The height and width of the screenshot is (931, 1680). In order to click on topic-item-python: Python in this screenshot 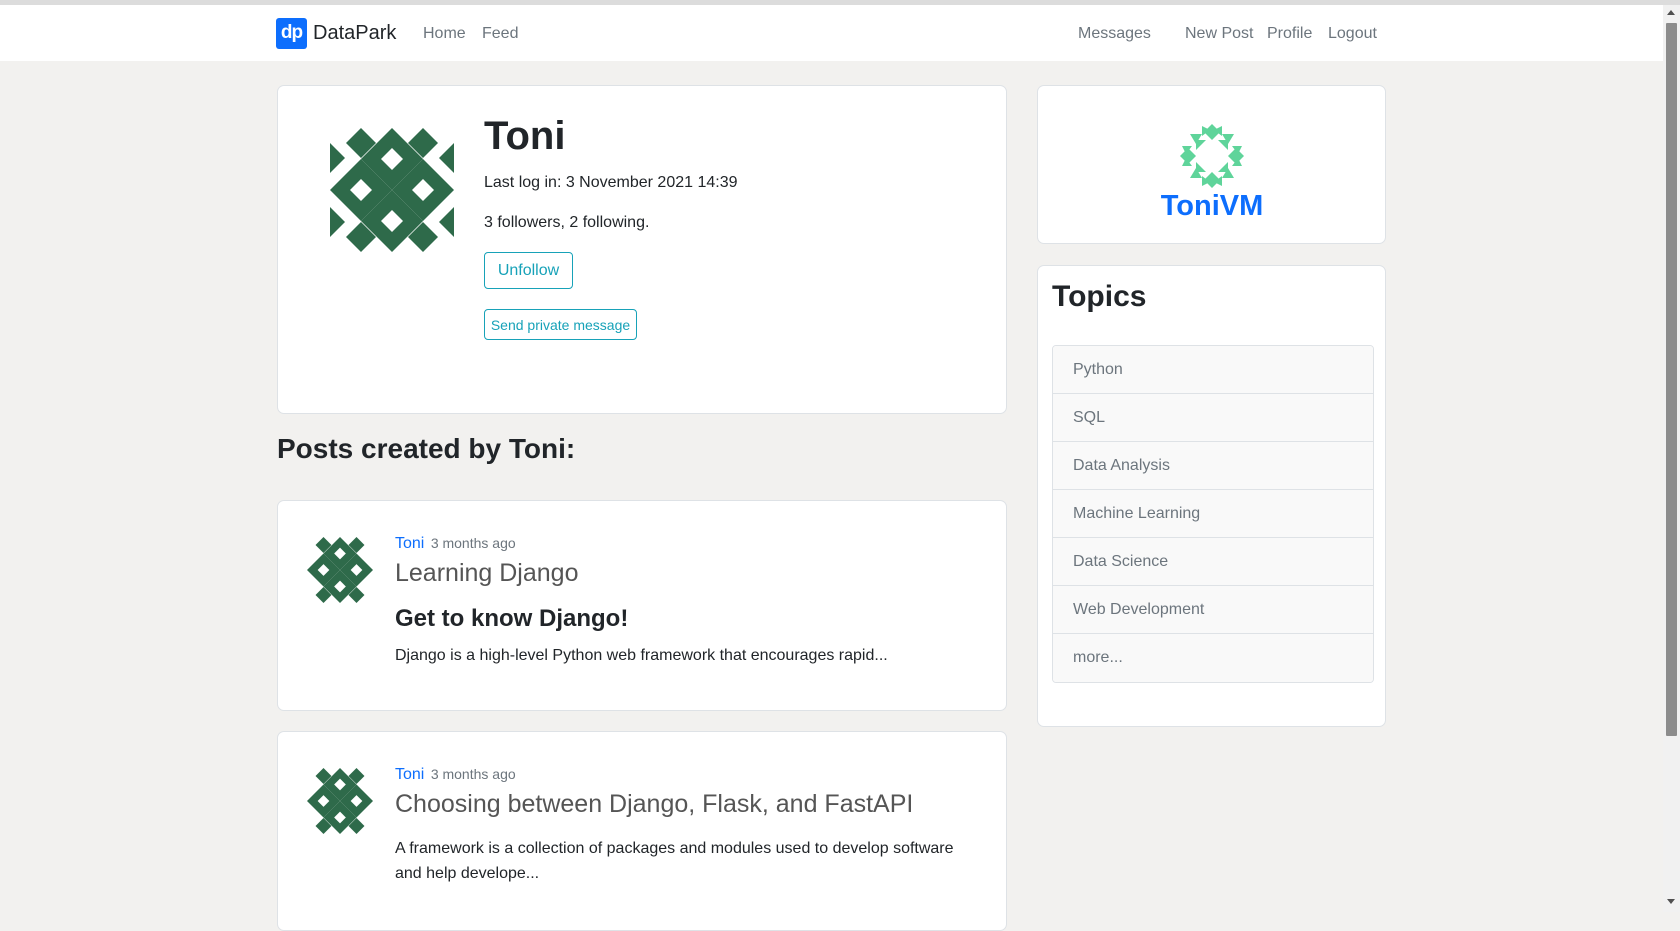, I will do `click(1213, 370)`.